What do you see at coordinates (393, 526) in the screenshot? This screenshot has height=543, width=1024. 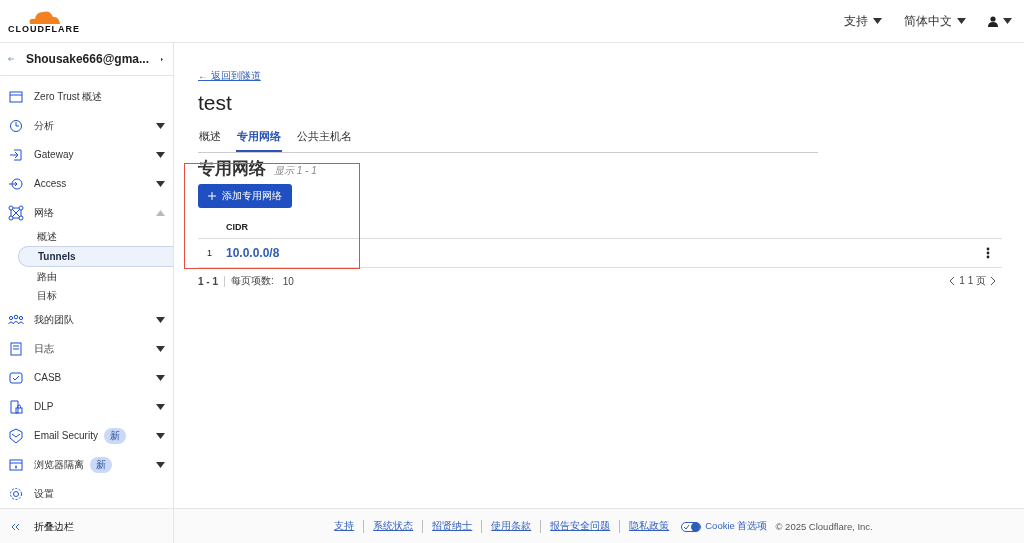 I see `footer-link: 系统状态` at bounding box center [393, 526].